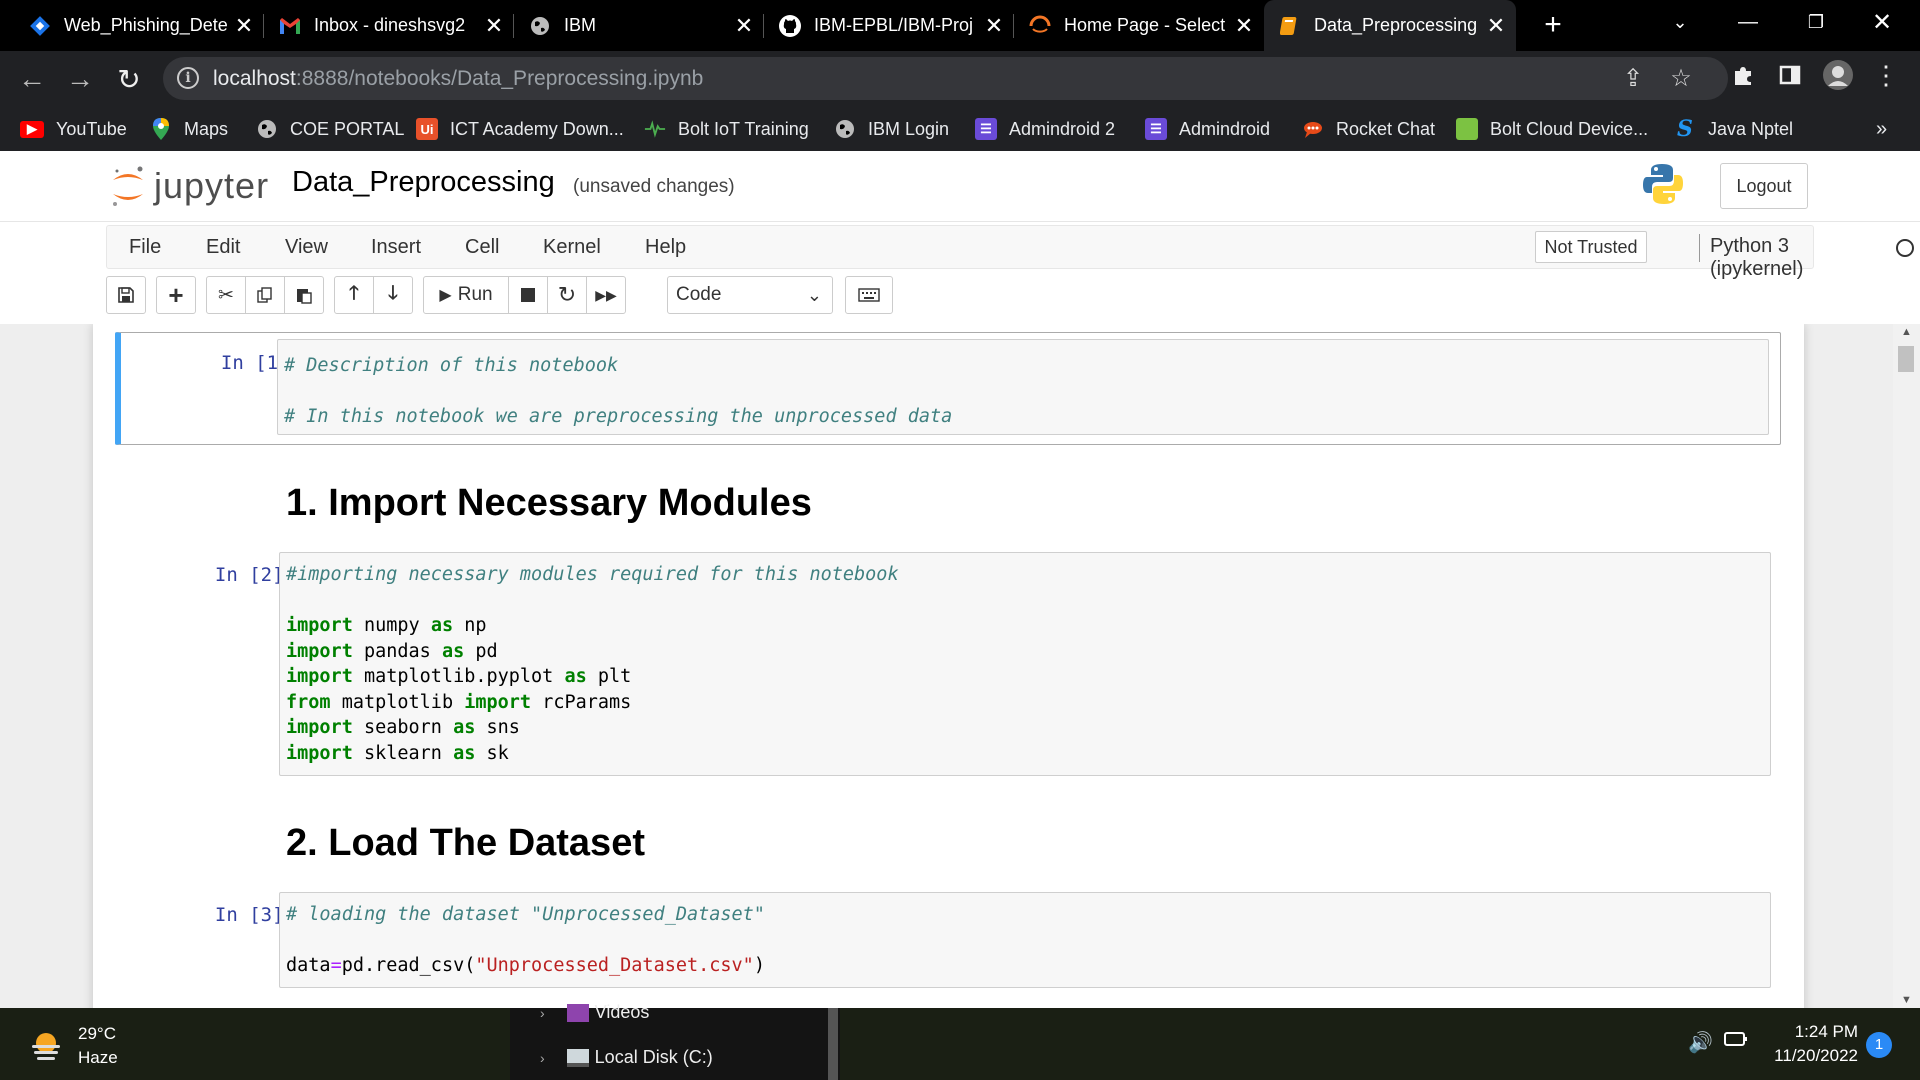 This screenshot has width=1920, height=1080. What do you see at coordinates (1906, 359) in the screenshot?
I see `scrollbar-thumb` at bounding box center [1906, 359].